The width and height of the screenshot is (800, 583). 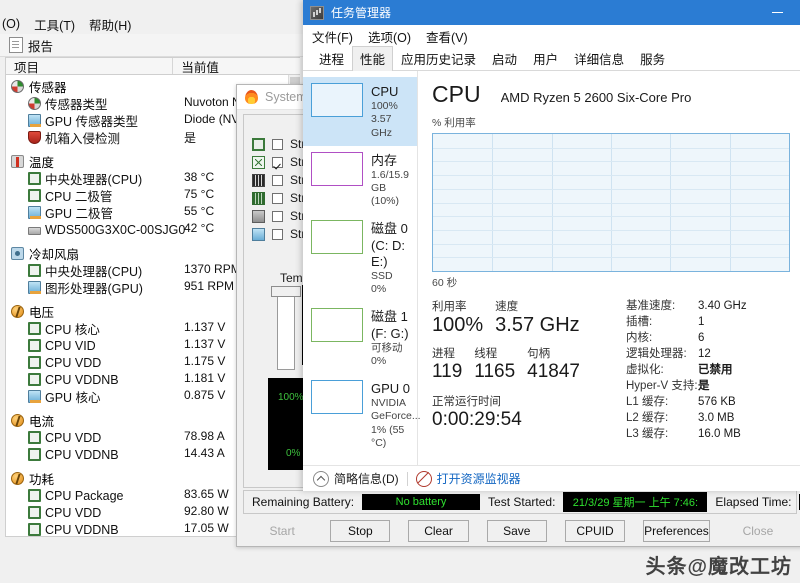 I want to click on menu-item-options: 选项(O), so click(x=389, y=36).